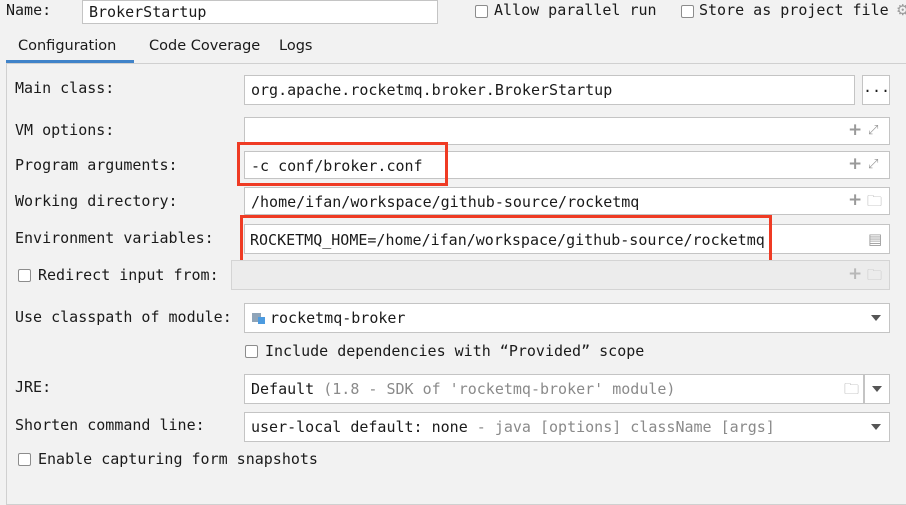 This screenshot has width=906, height=505. I want to click on classpath-module-select: rocketmq-broker, so click(567, 318).